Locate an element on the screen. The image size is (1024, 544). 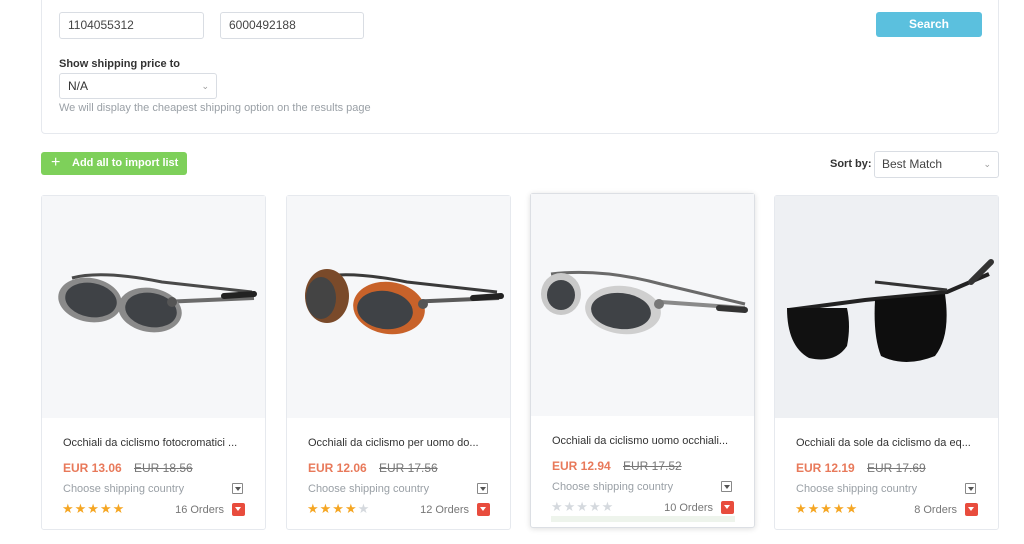
product-old-price: EUR 18.56 is located at coordinates (163, 468).